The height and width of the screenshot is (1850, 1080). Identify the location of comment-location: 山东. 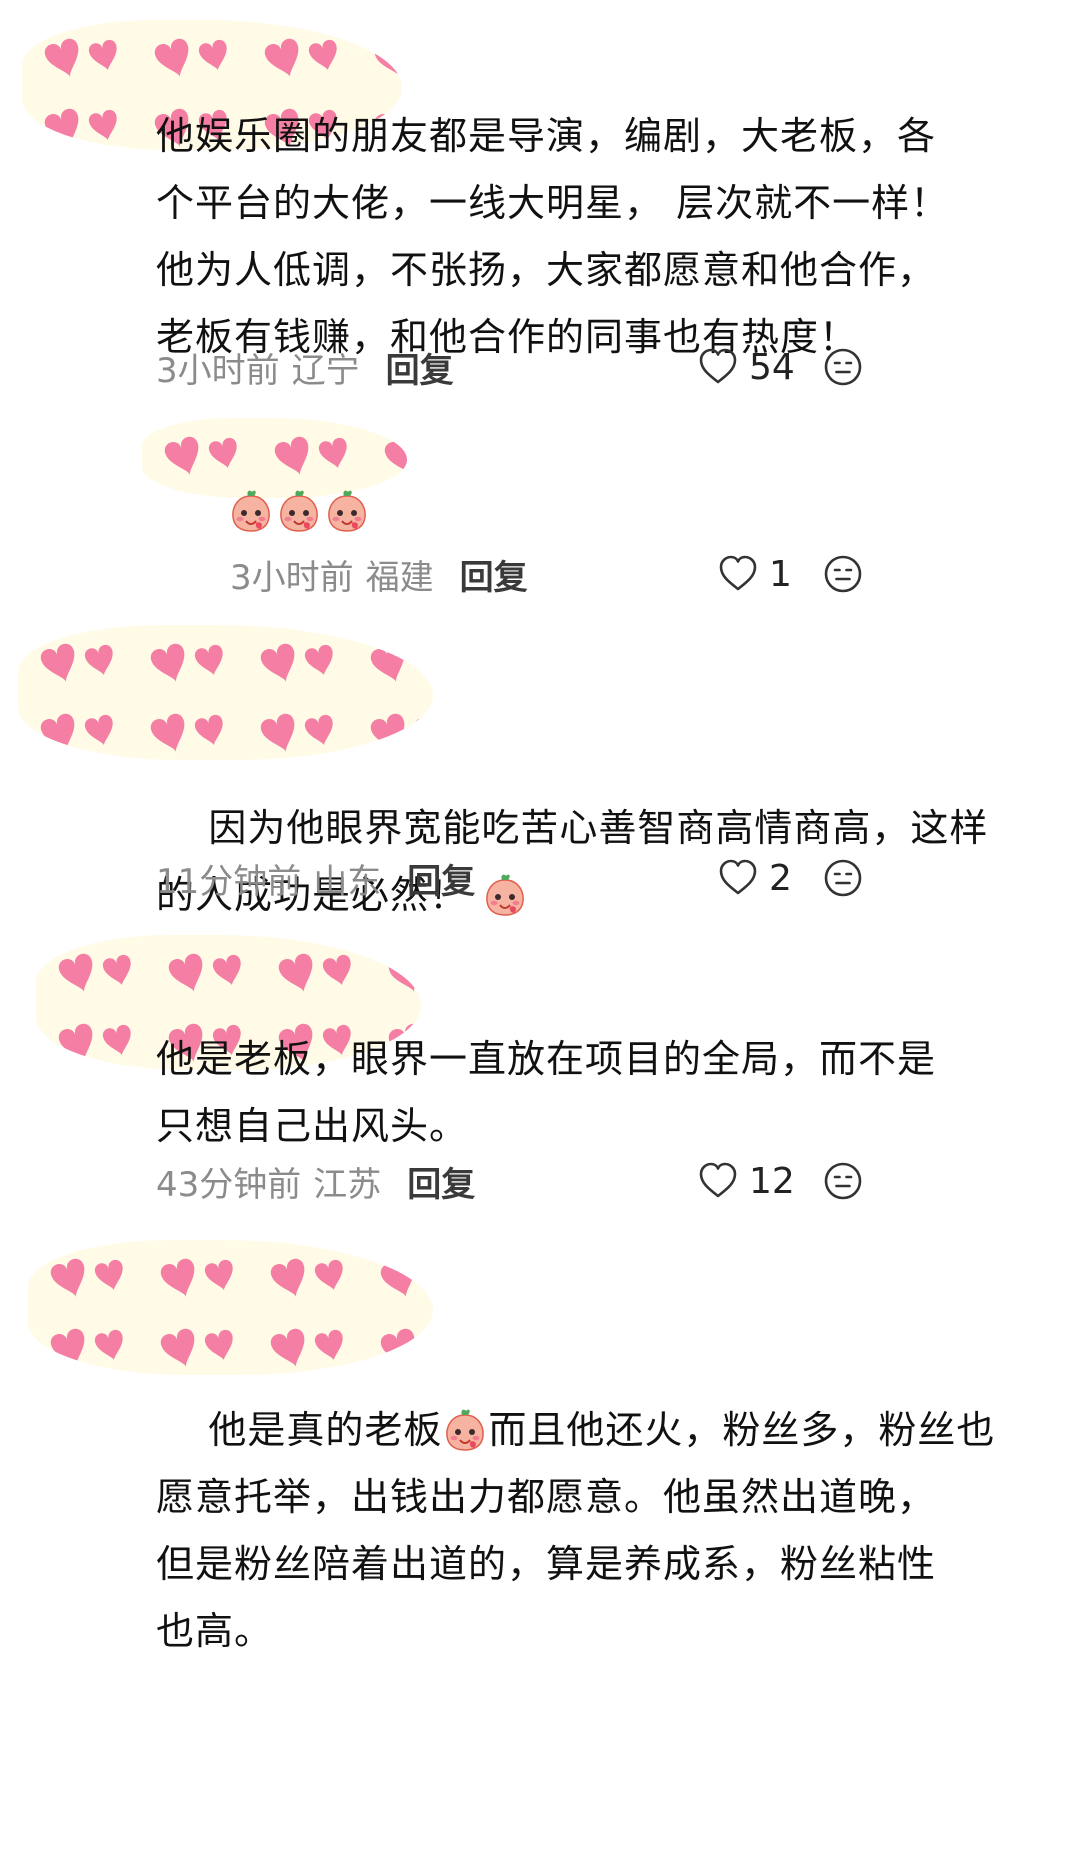
(347, 881).